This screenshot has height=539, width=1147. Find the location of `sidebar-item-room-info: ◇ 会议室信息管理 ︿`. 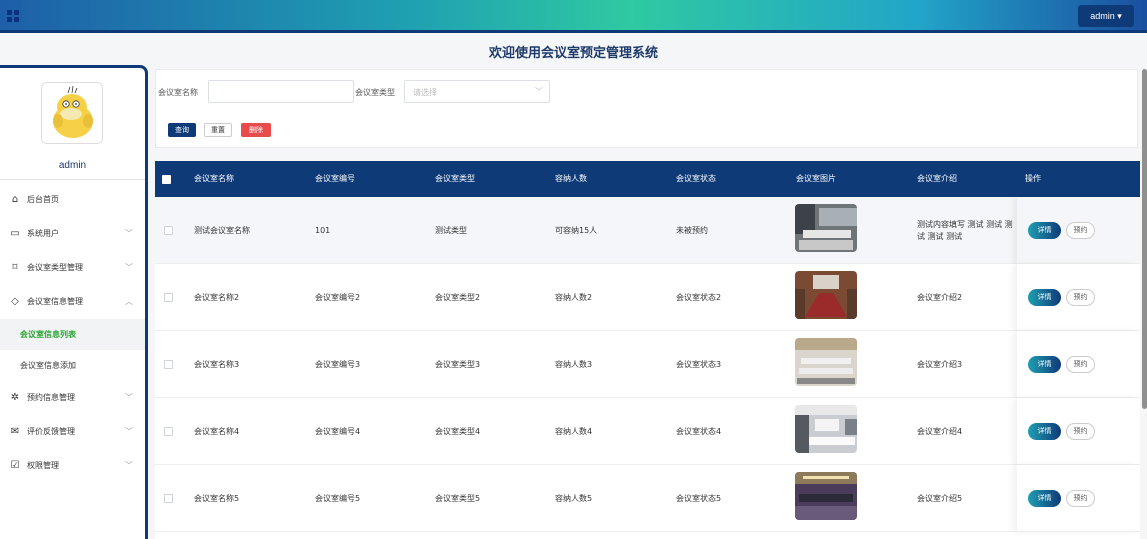

sidebar-item-room-info: ◇ 会议室信息管理 ︿ is located at coordinates (72, 302).